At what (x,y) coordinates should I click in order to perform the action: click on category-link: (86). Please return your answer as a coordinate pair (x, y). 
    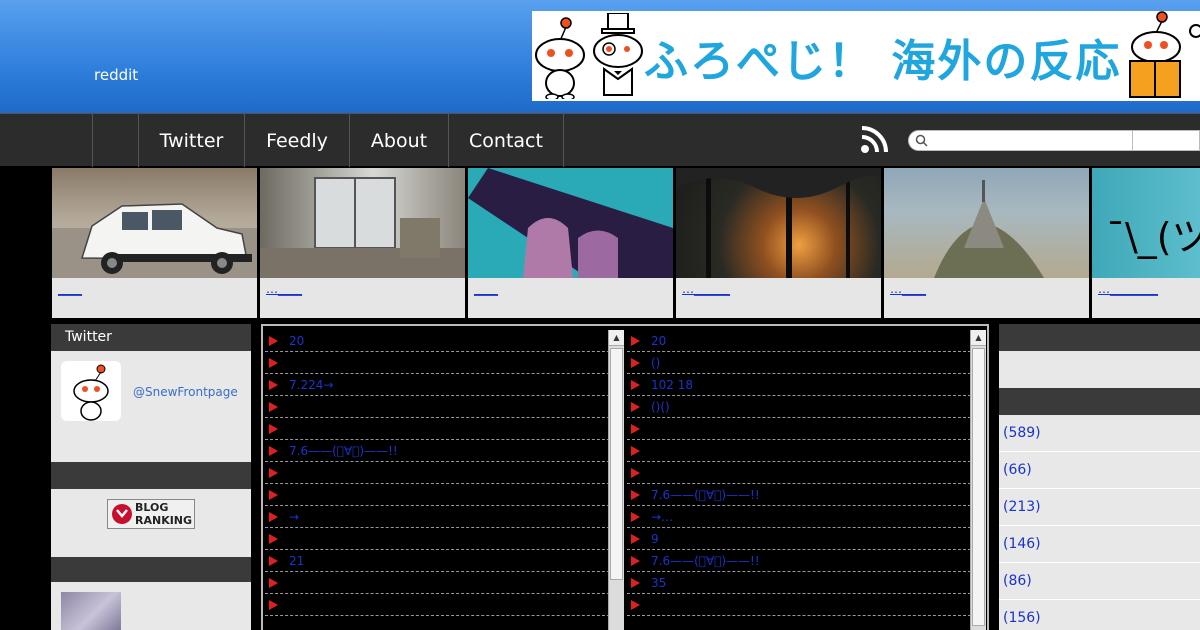
    Looking at the image, I should click on (1099, 581).